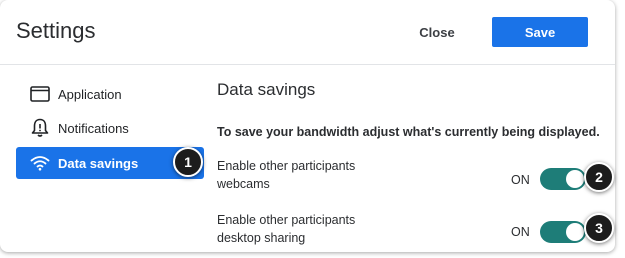 The width and height of the screenshot is (625, 258). What do you see at coordinates (40, 128) in the screenshot?
I see `bell-alert-icon` at bounding box center [40, 128].